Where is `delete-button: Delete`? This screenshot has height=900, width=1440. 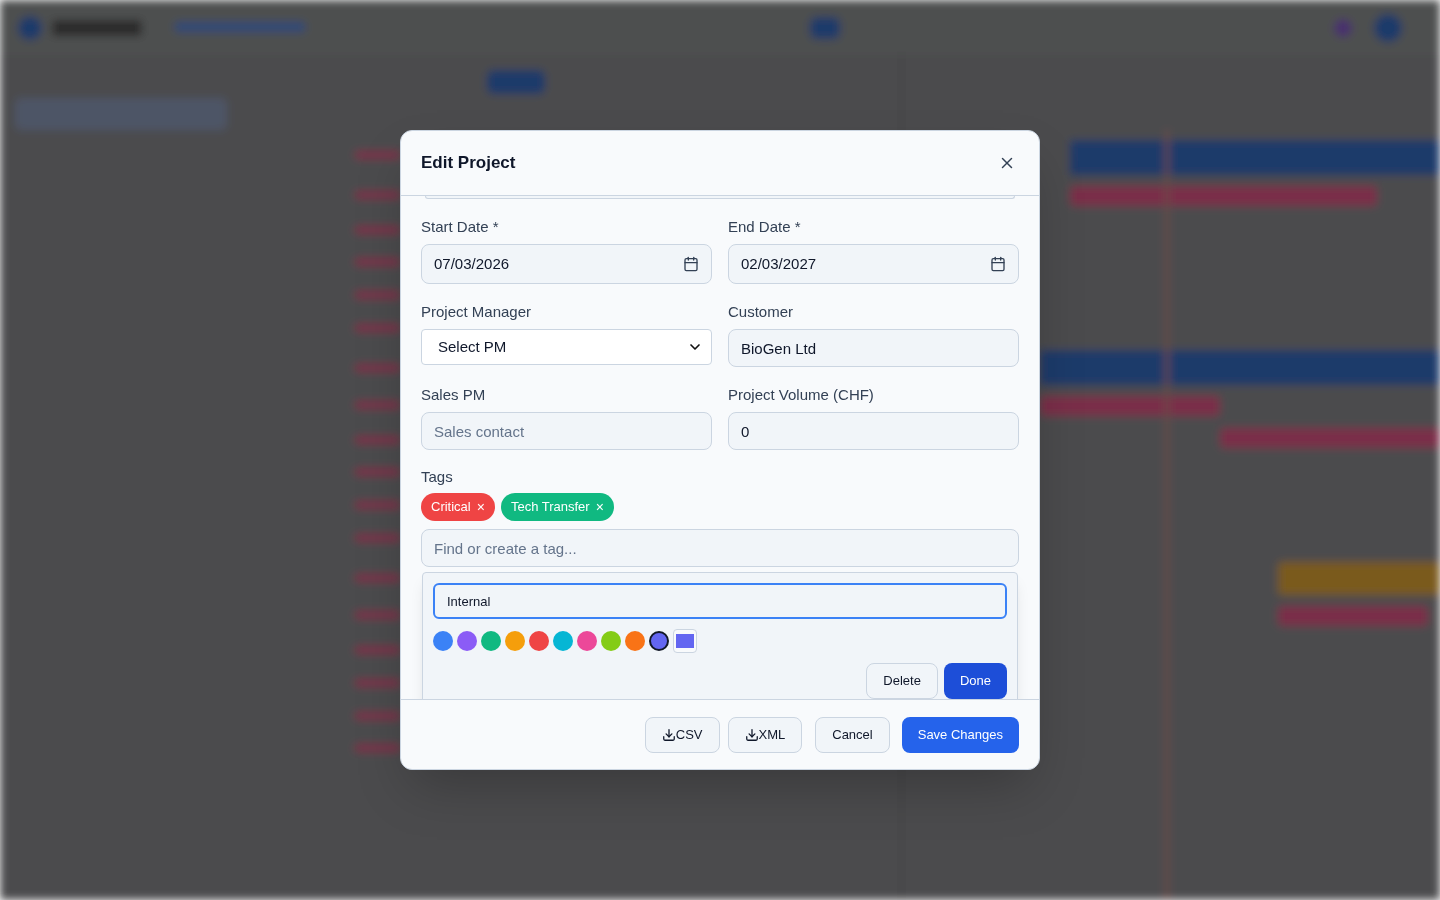 delete-button: Delete is located at coordinates (902, 681).